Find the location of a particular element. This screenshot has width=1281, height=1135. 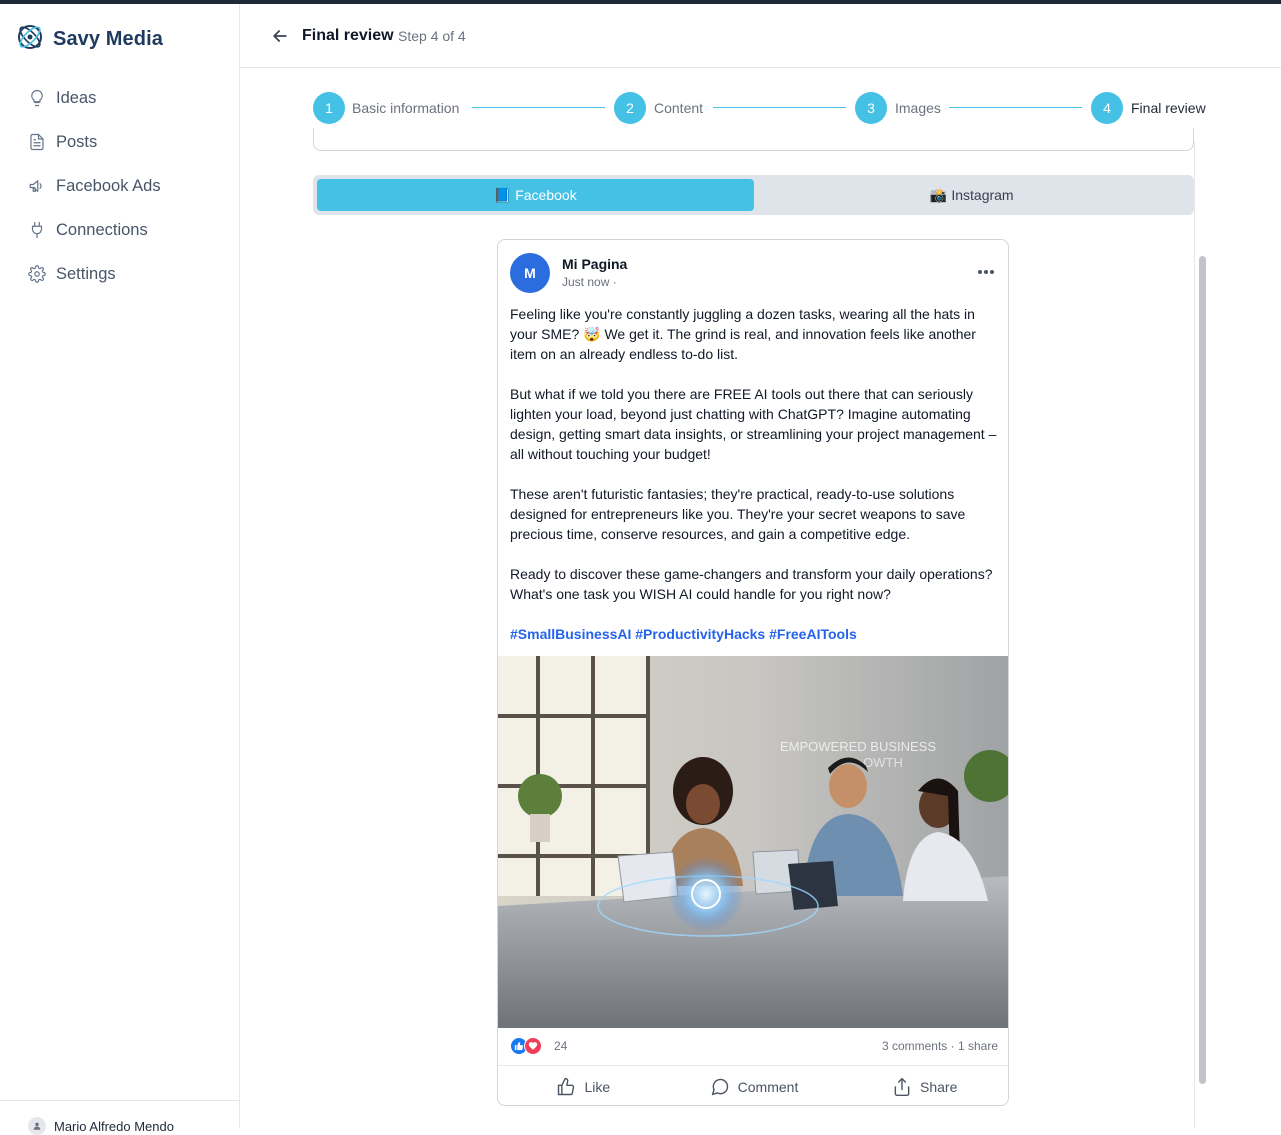

step-4-label: Final review is located at coordinates (1168, 108).